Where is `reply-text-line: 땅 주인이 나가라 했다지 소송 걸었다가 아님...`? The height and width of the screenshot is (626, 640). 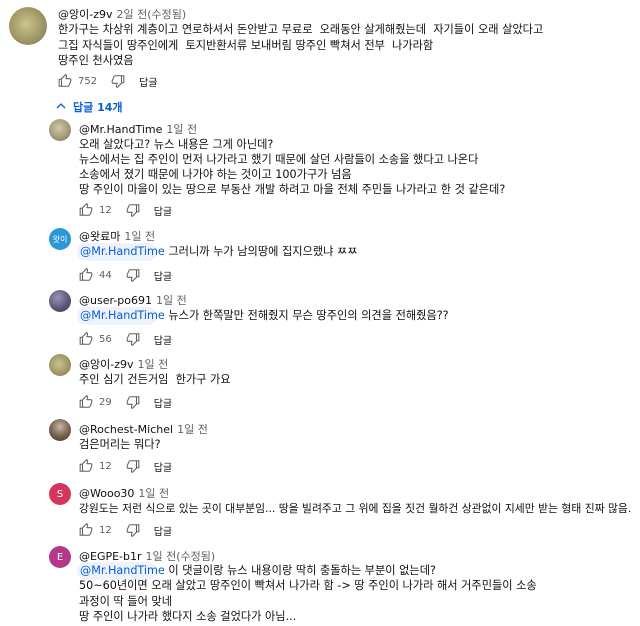 reply-text-line: 땅 주인이 나가라 했다지 소송 걸었다가 아님... is located at coordinates (188, 616).